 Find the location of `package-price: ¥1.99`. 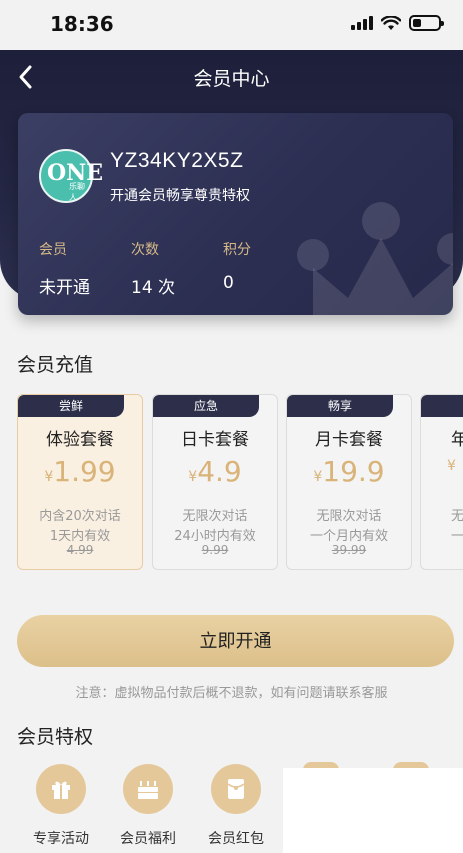

package-price: ¥1.99 is located at coordinates (80, 471).